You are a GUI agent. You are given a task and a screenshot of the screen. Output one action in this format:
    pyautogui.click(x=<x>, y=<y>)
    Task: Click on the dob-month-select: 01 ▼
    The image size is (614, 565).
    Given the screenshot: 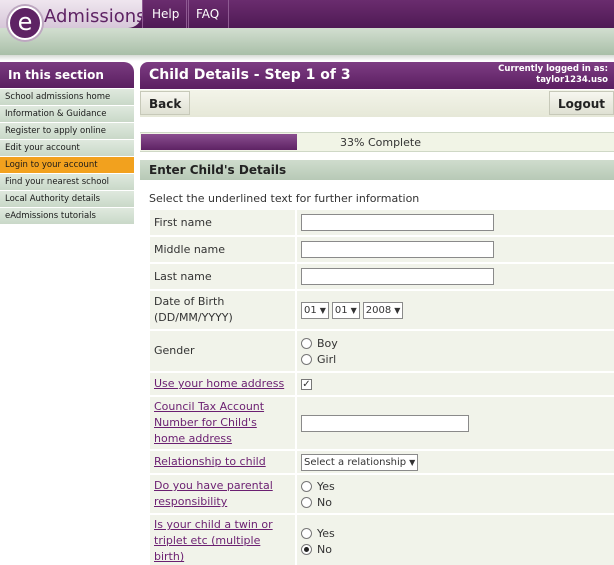 What is the action you would take?
    pyautogui.click(x=345, y=310)
    